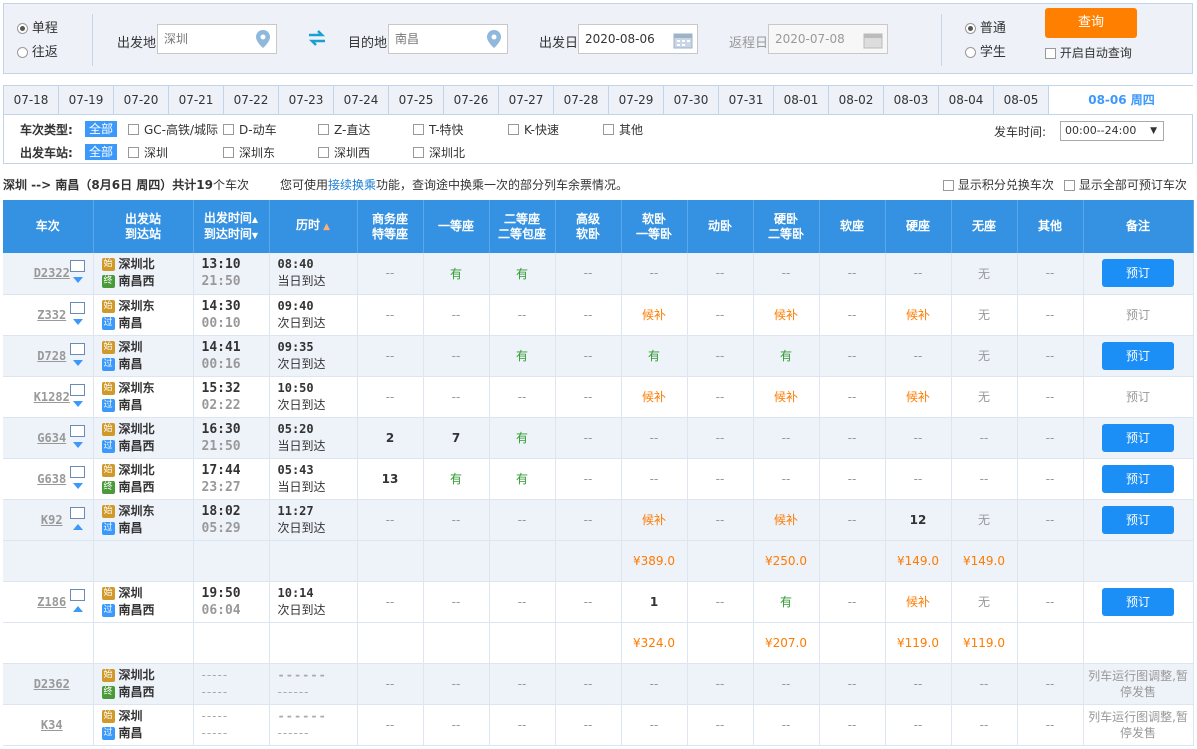  I want to click on station-option: 深圳, so click(148, 152).